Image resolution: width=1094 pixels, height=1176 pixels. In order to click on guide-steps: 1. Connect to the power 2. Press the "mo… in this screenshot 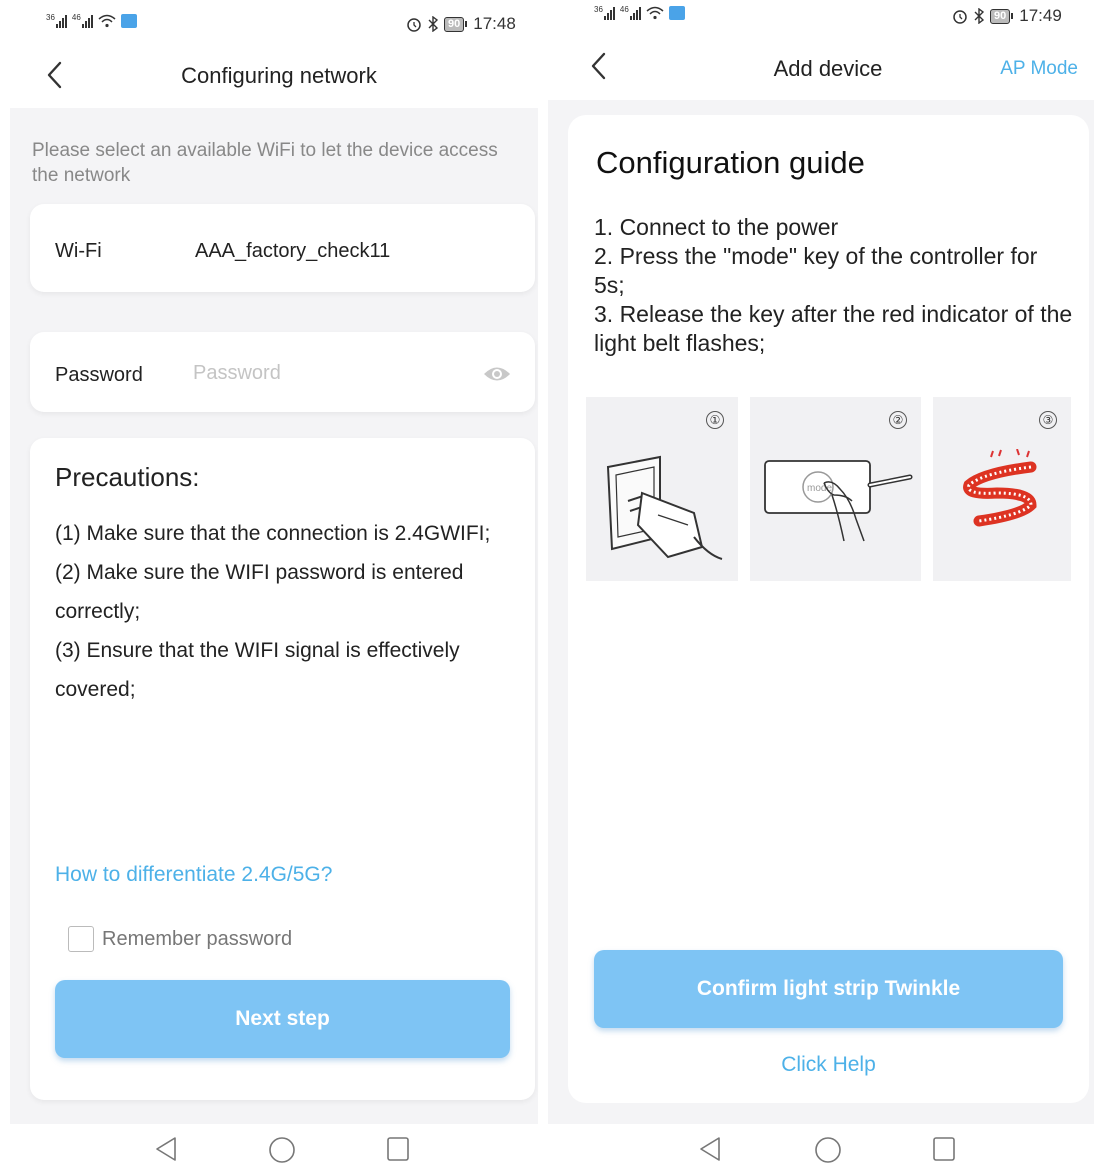, I will do `click(833, 285)`.